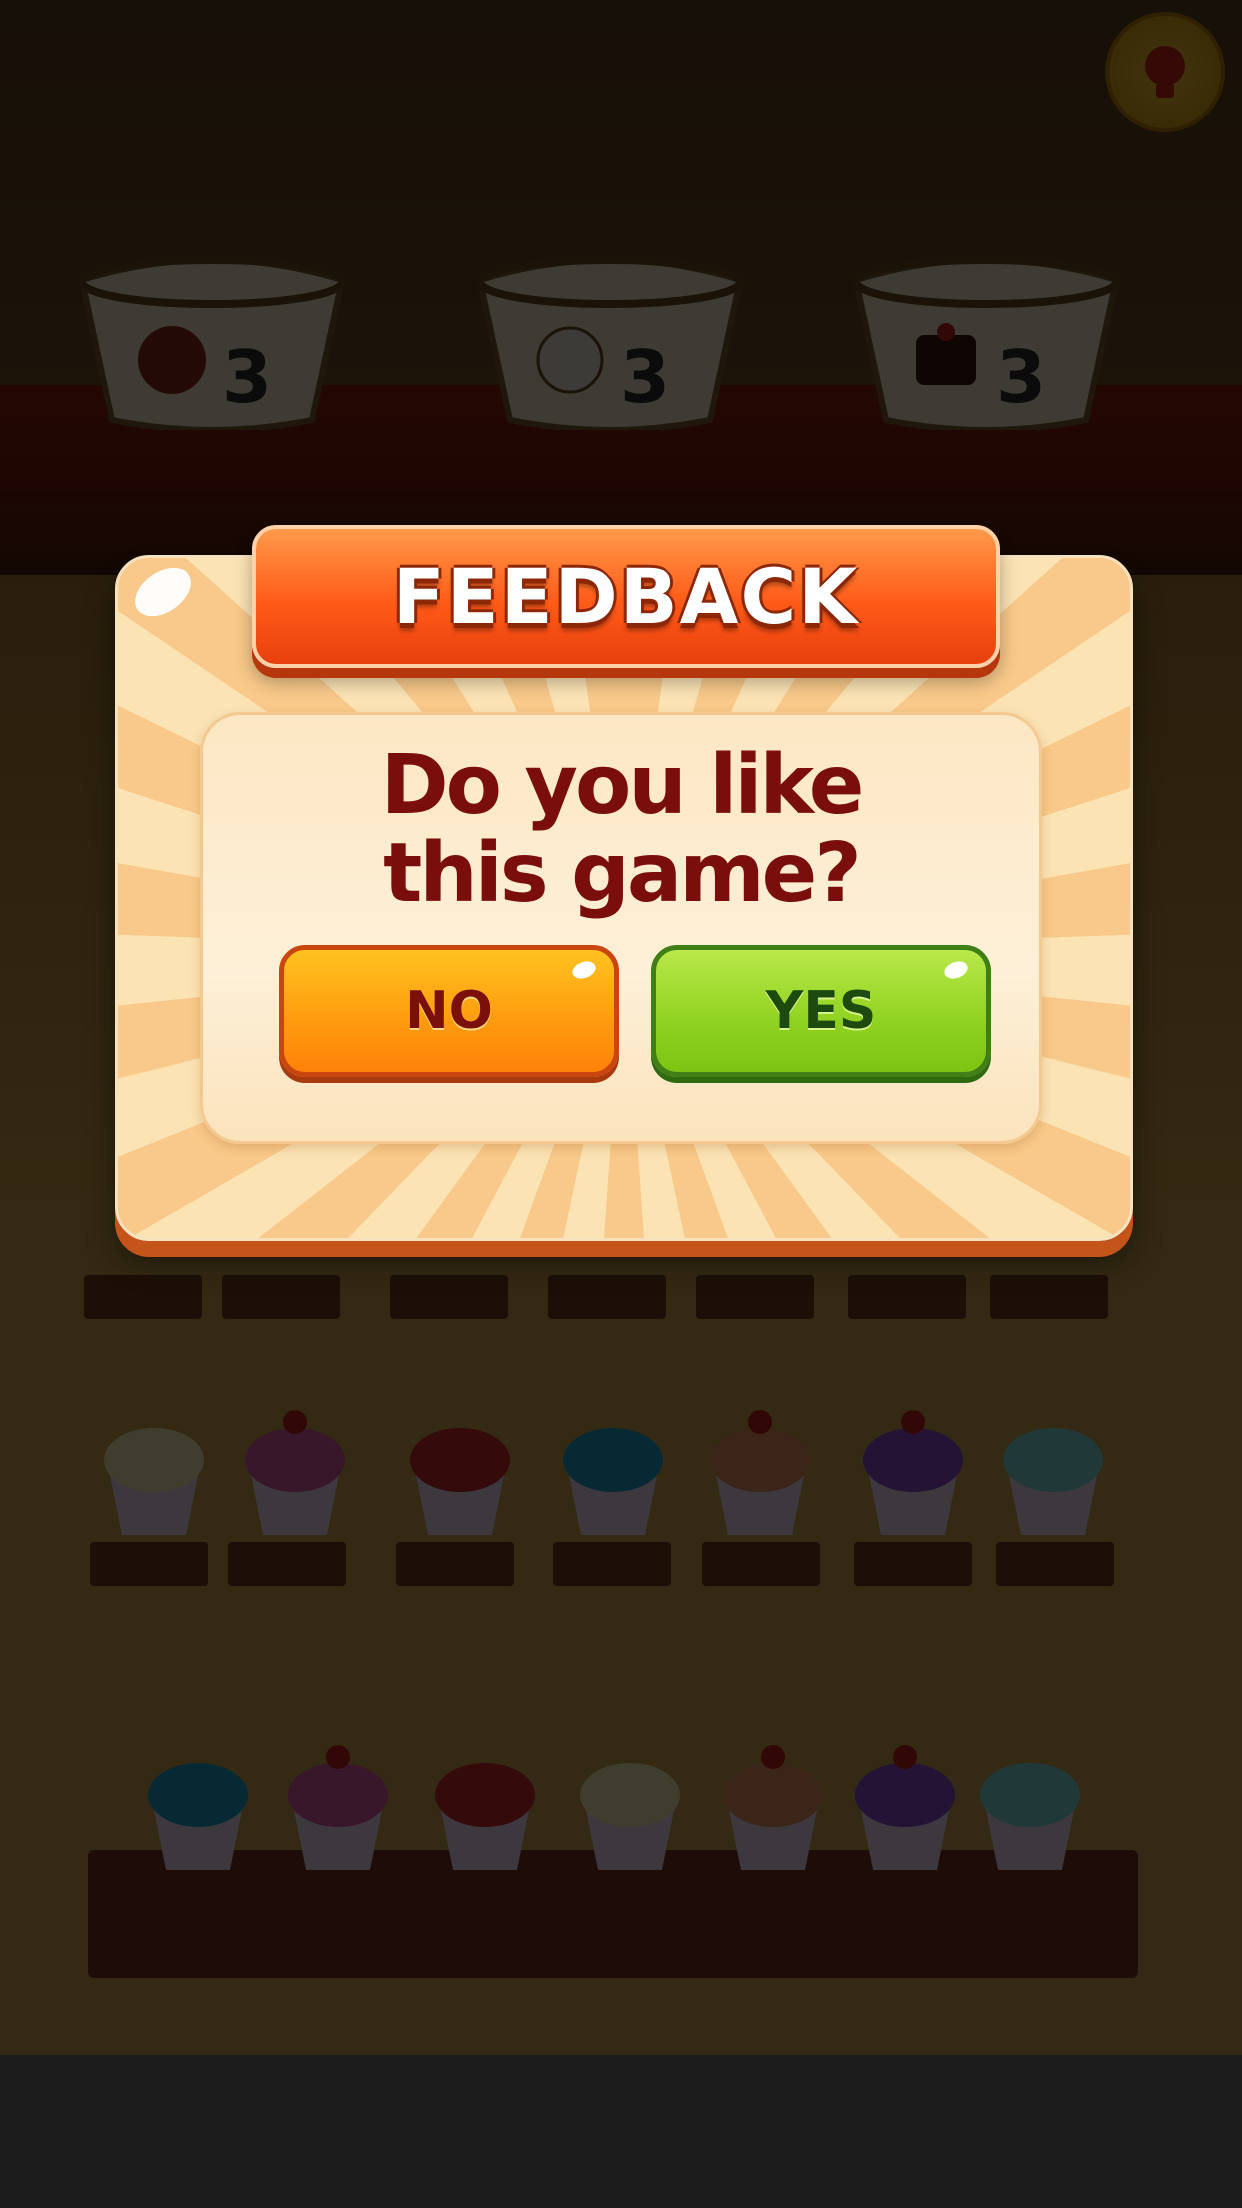 The image size is (1242, 2208). I want to click on no-button-label: NO, so click(449, 1011).